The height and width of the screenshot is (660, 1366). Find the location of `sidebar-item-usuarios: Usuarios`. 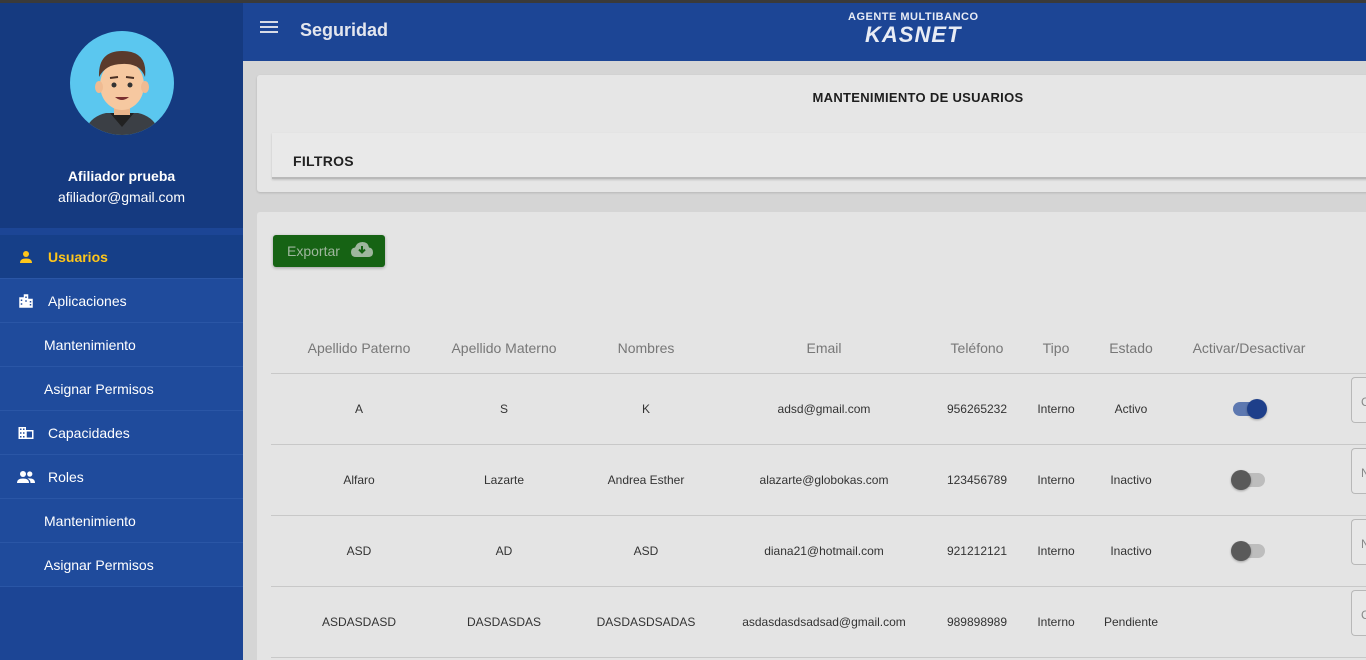

sidebar-item-usuarios: Usuarios is located at coordinates (121, 257).